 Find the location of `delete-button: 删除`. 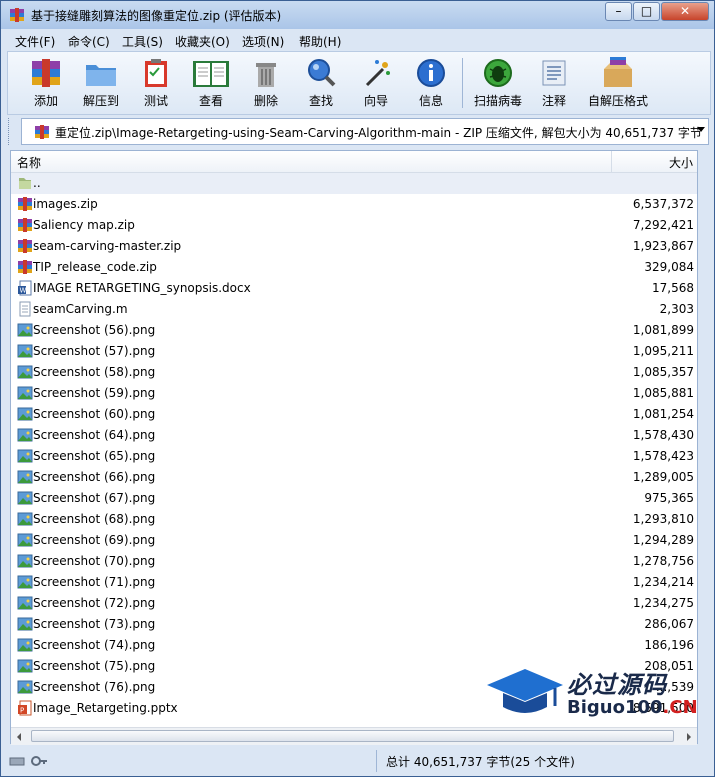

delete-button: 删除 is located at coordinates (266, 83).